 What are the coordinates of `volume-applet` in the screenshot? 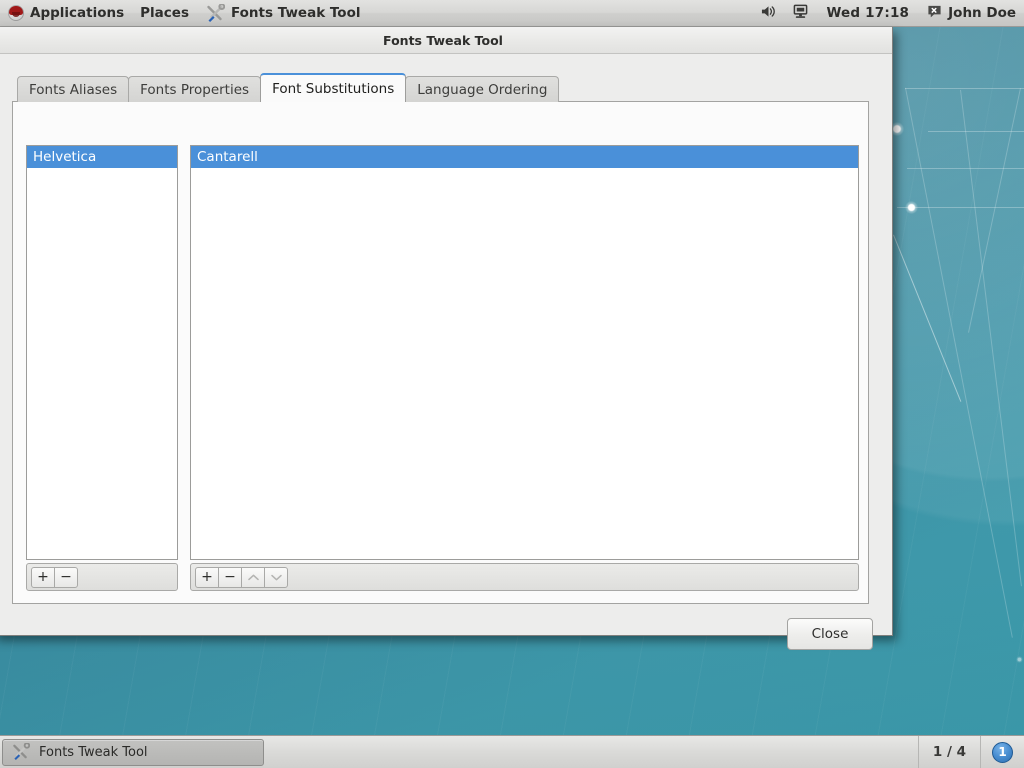 It's located at (768, 13).